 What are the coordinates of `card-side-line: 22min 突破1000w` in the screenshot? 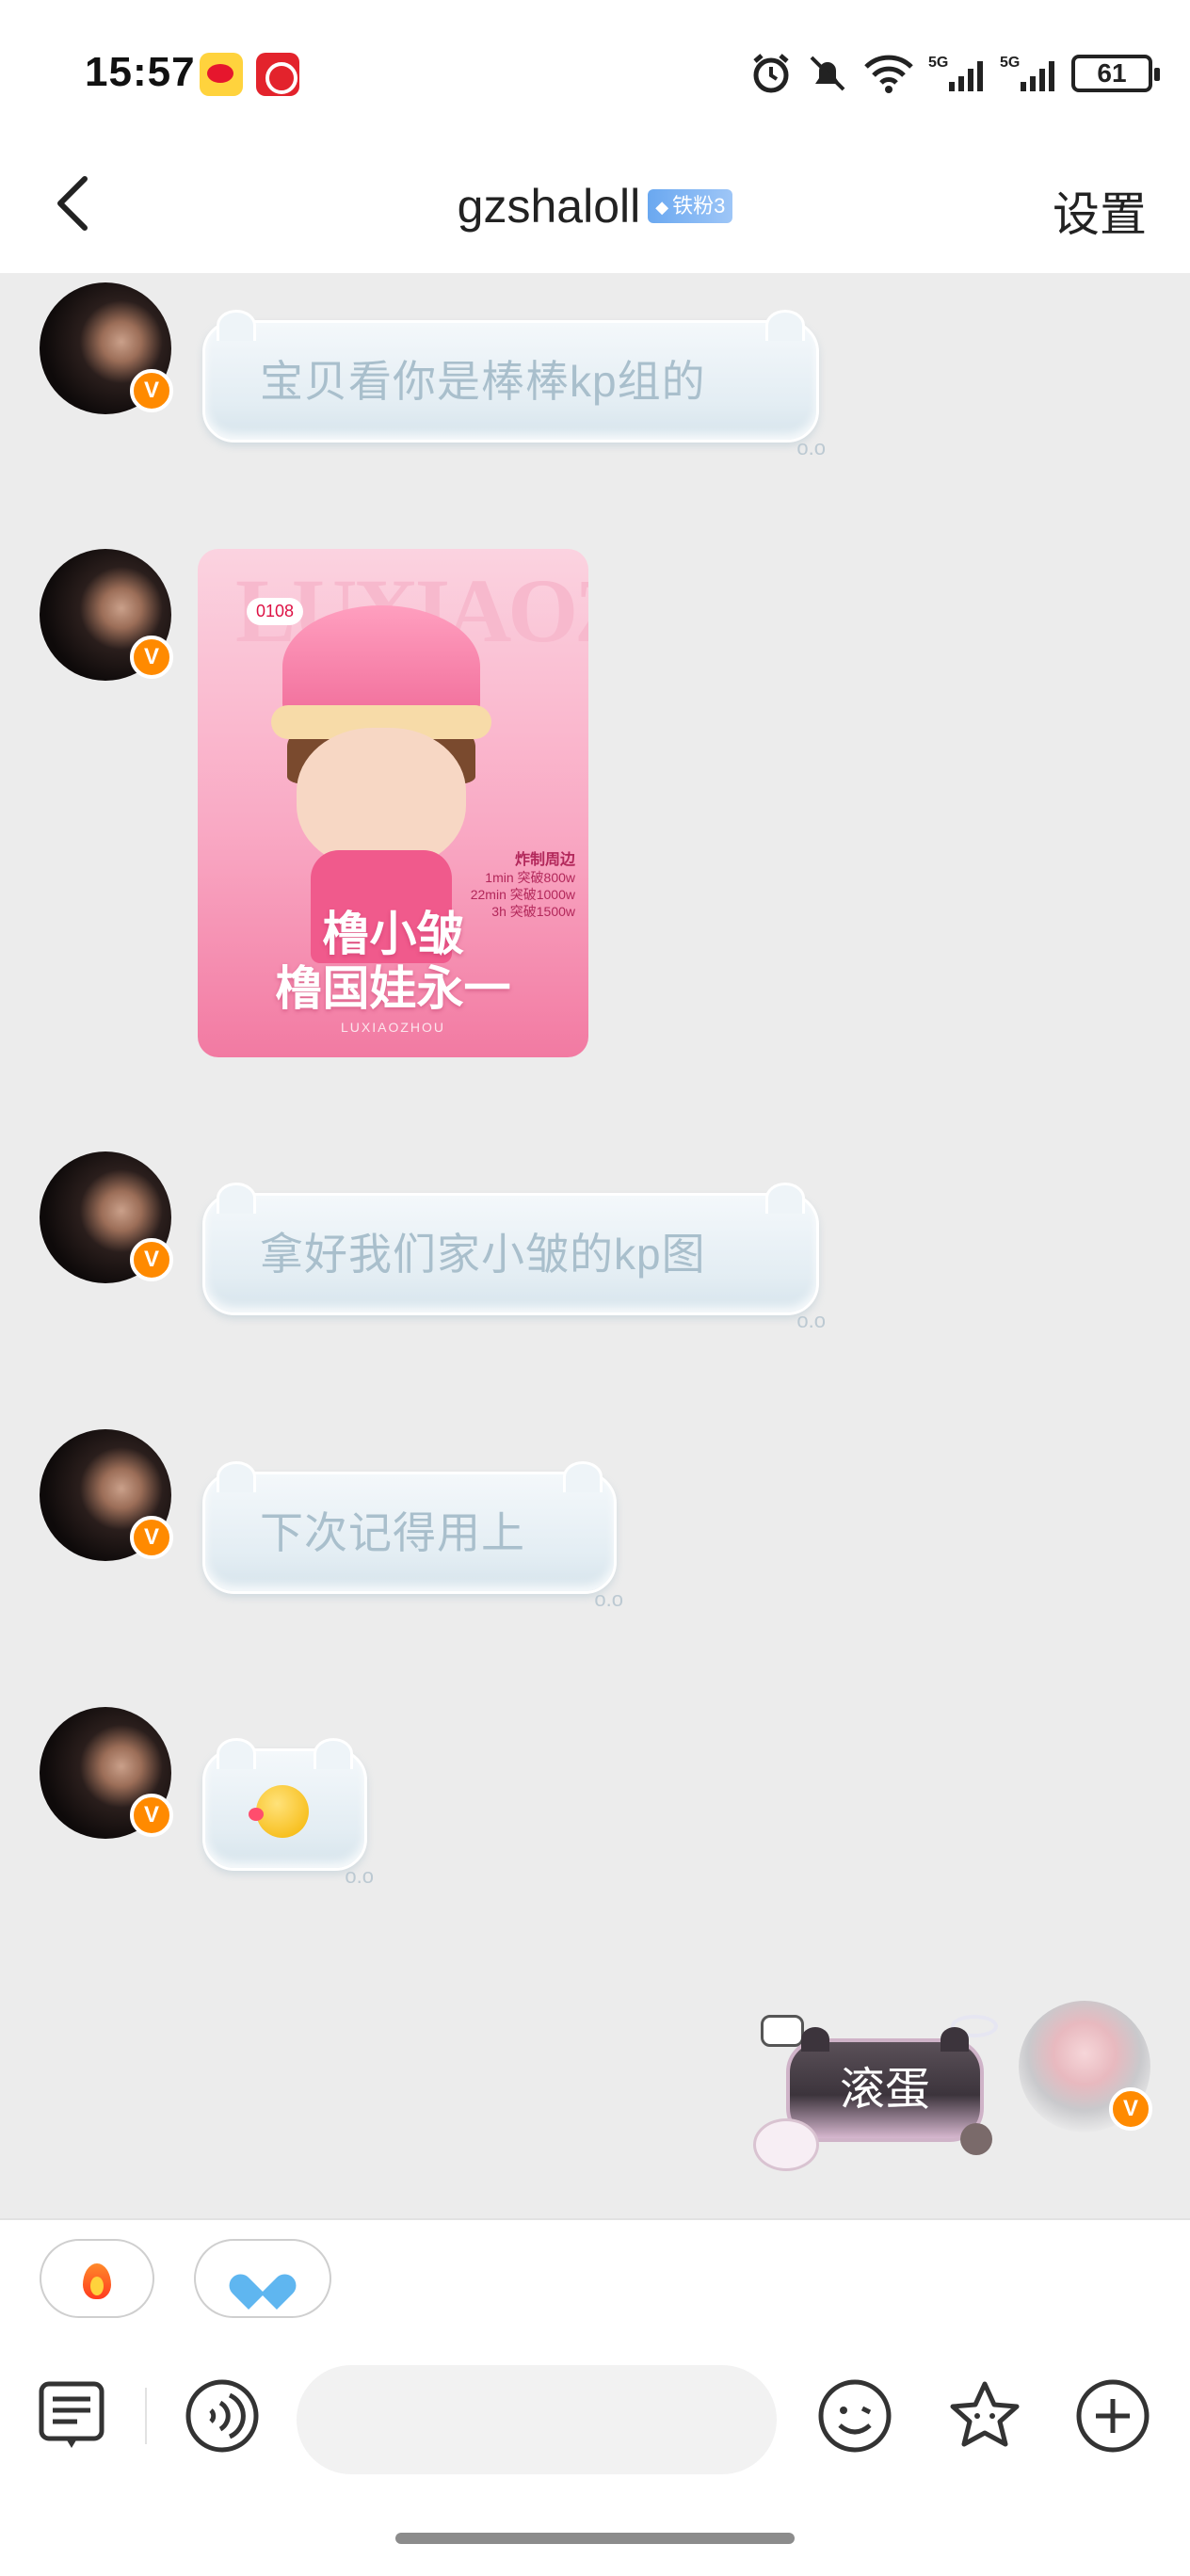 It's located at (522, 894).